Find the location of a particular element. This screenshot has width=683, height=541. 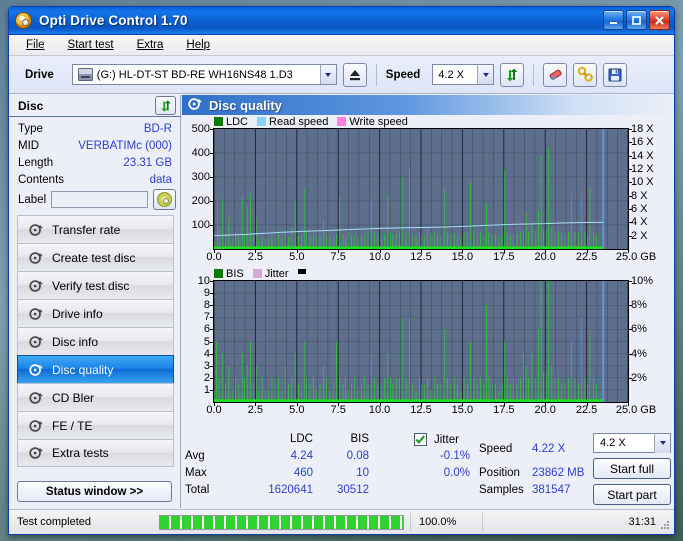

sidebar-item-disc-quality: Disc quality is located at coordinates (95, 369).